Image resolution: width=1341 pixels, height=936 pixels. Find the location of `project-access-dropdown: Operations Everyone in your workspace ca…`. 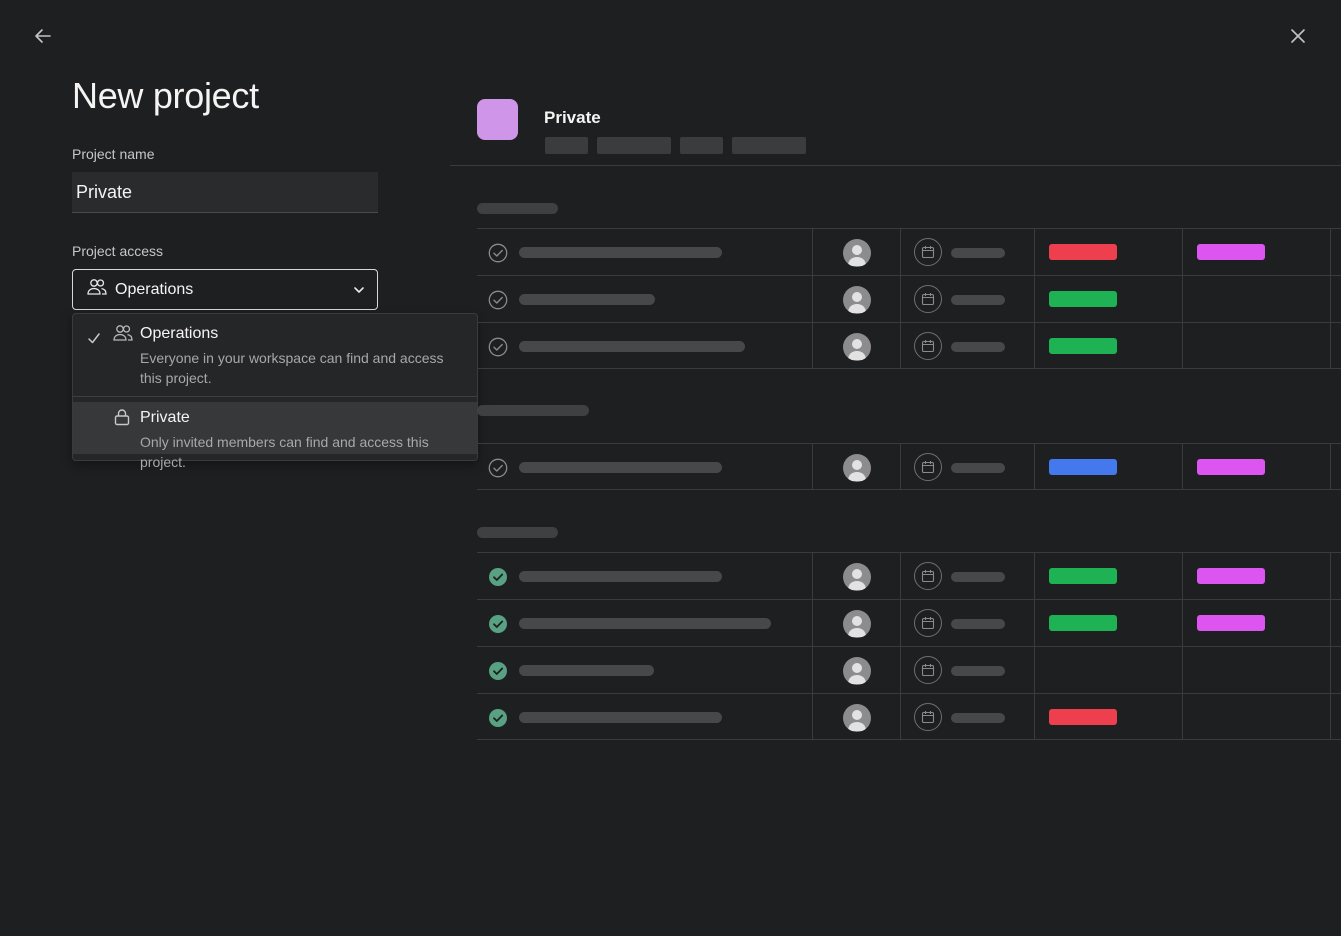

project-access-dropdown: Operations Everyone in your workspace ca… is located at coordinates (275, 391).